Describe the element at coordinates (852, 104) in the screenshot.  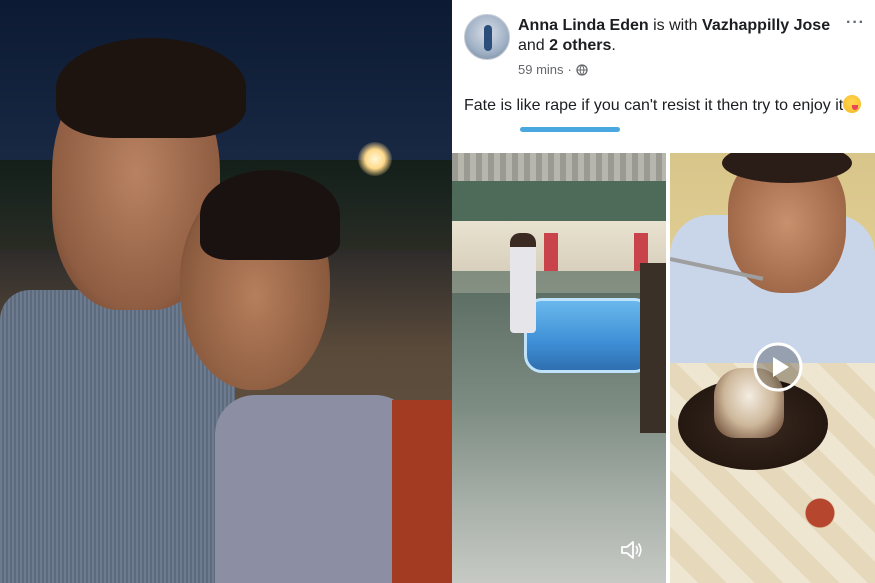
I see `winking-tongue-emoji-icon` at that location.